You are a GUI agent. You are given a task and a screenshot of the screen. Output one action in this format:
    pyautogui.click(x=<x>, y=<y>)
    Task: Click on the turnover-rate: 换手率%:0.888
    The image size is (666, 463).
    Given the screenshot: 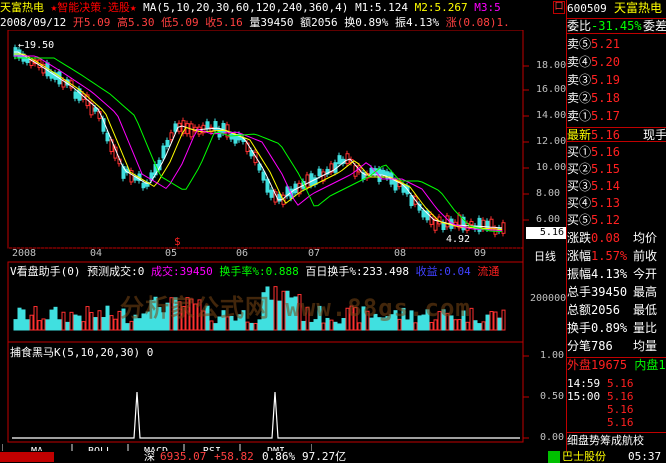 What is the action you would take?
    pyautogui.click(x=259, y=271)
    